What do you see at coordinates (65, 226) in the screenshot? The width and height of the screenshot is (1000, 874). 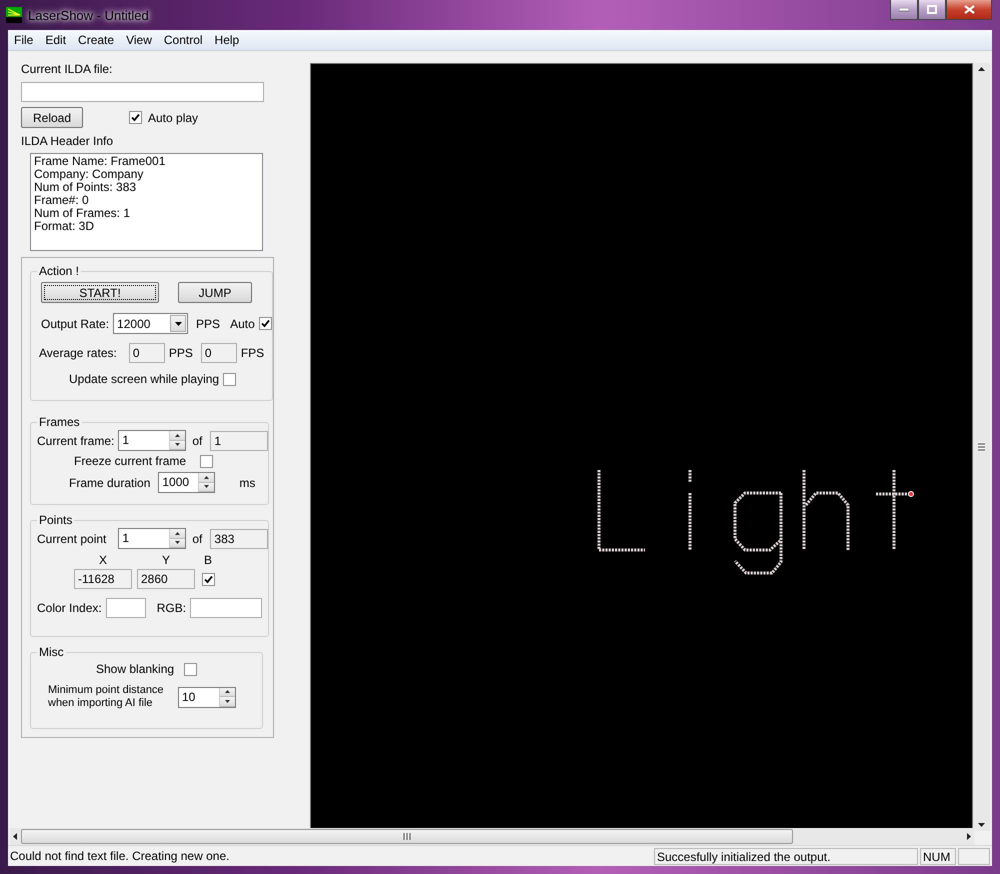 I see `info-line: Format: 3D` at bounding box center [65, 226].